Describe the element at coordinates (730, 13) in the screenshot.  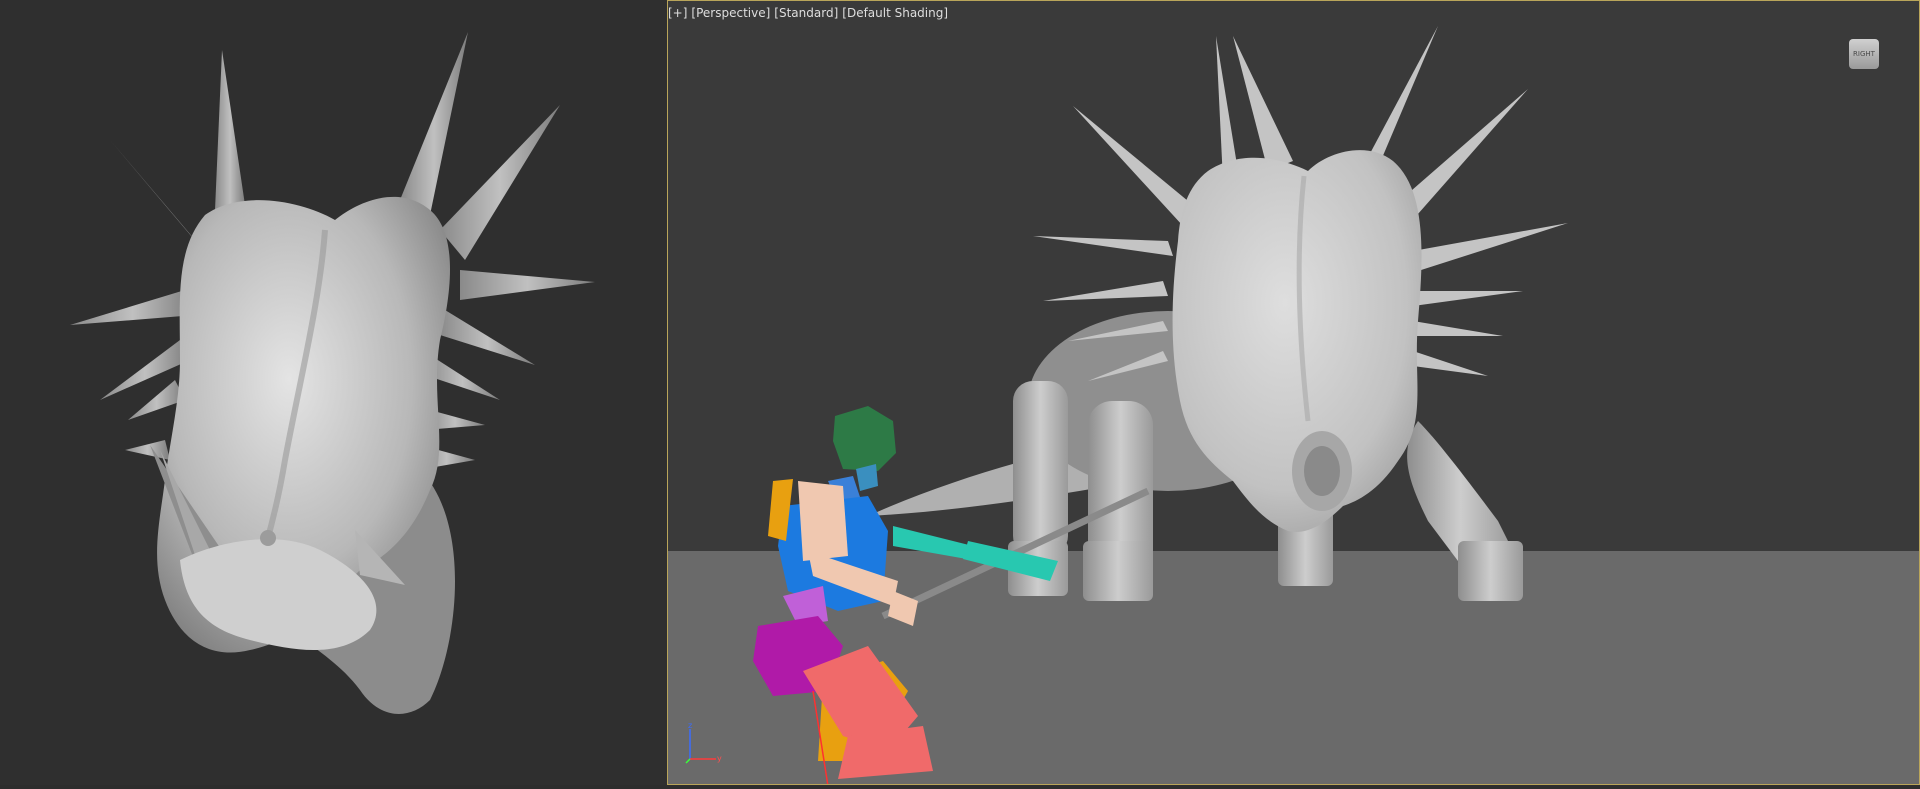
I see `viewport-view-type: [Perspective]` at that location.